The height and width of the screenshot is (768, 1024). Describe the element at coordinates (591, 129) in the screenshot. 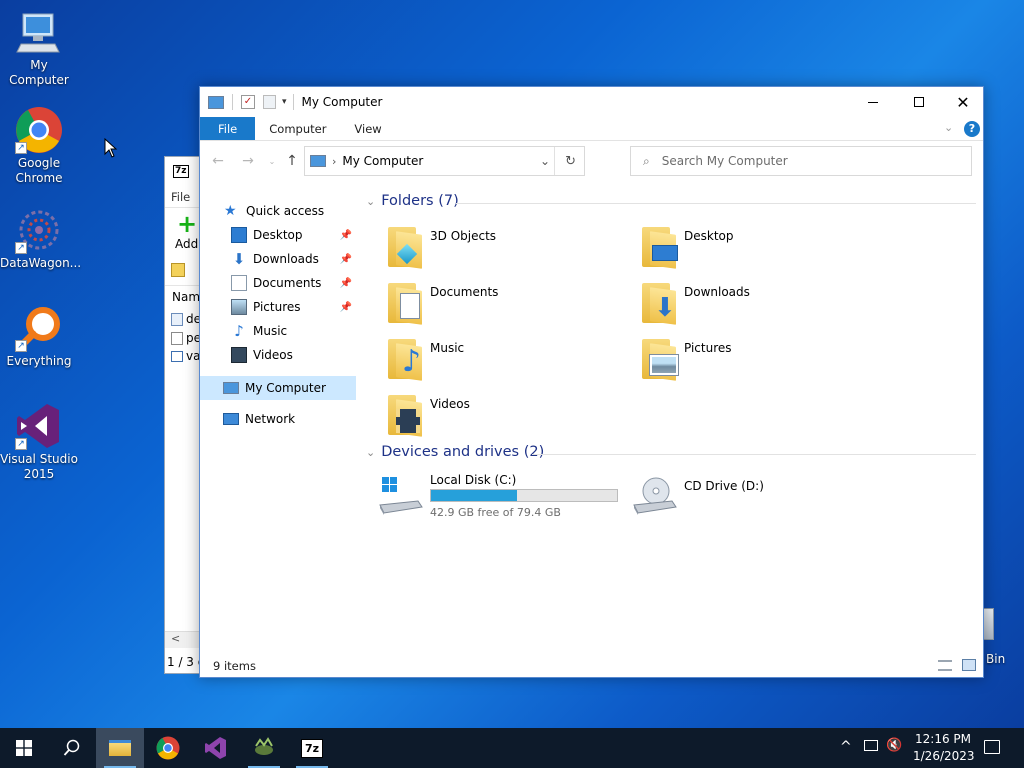

I see `ribbon-tabs: File Computer View ⌄ ?` at that location.